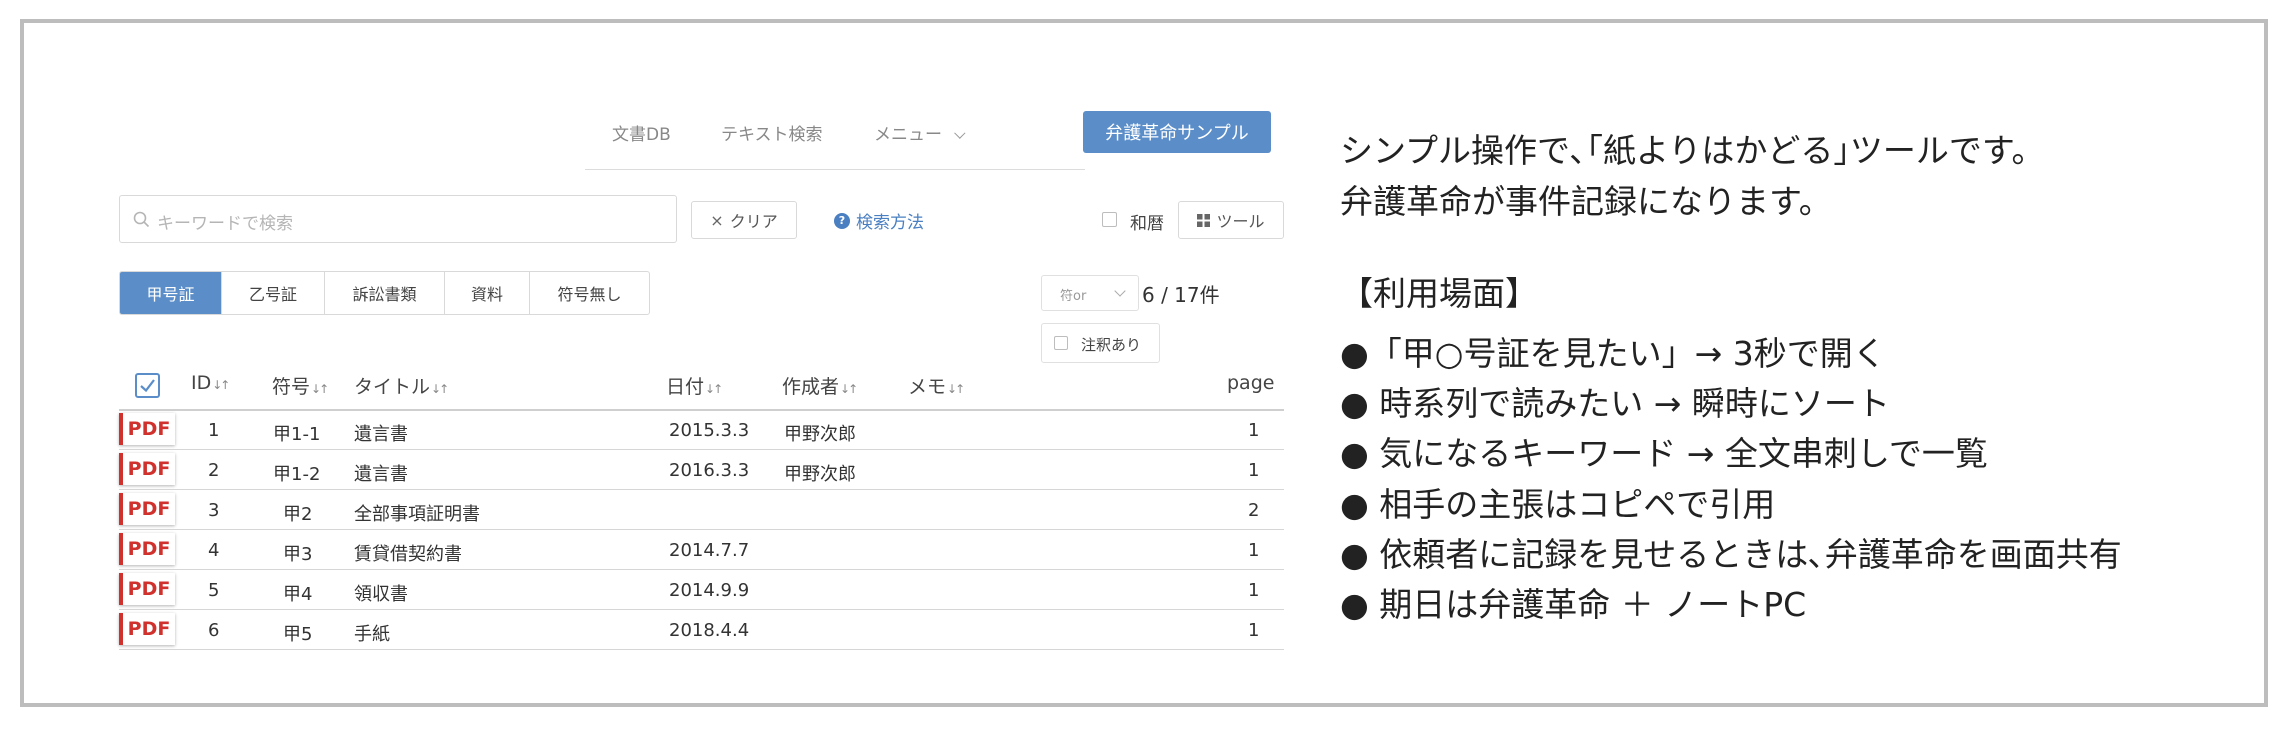 This screenshot has height=740, width=2292. What do you see at coordinates (927, 387) in the screenshot?
I see `th-memo-label: メモ` at bounding box center [927, 387].